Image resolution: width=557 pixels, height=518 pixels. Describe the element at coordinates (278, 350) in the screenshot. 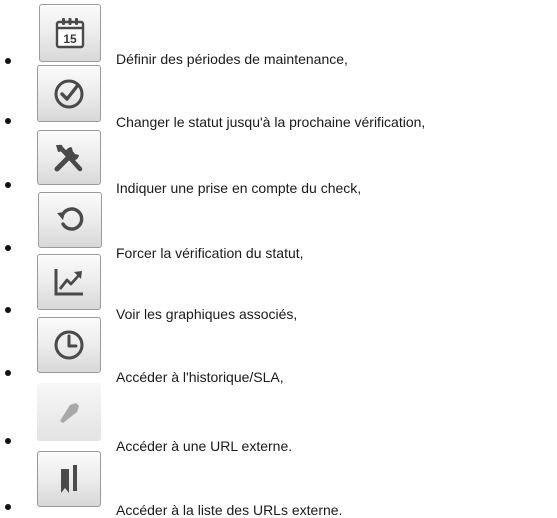

I see `list-item: Accéder à l'historique/SLA,` at that location.